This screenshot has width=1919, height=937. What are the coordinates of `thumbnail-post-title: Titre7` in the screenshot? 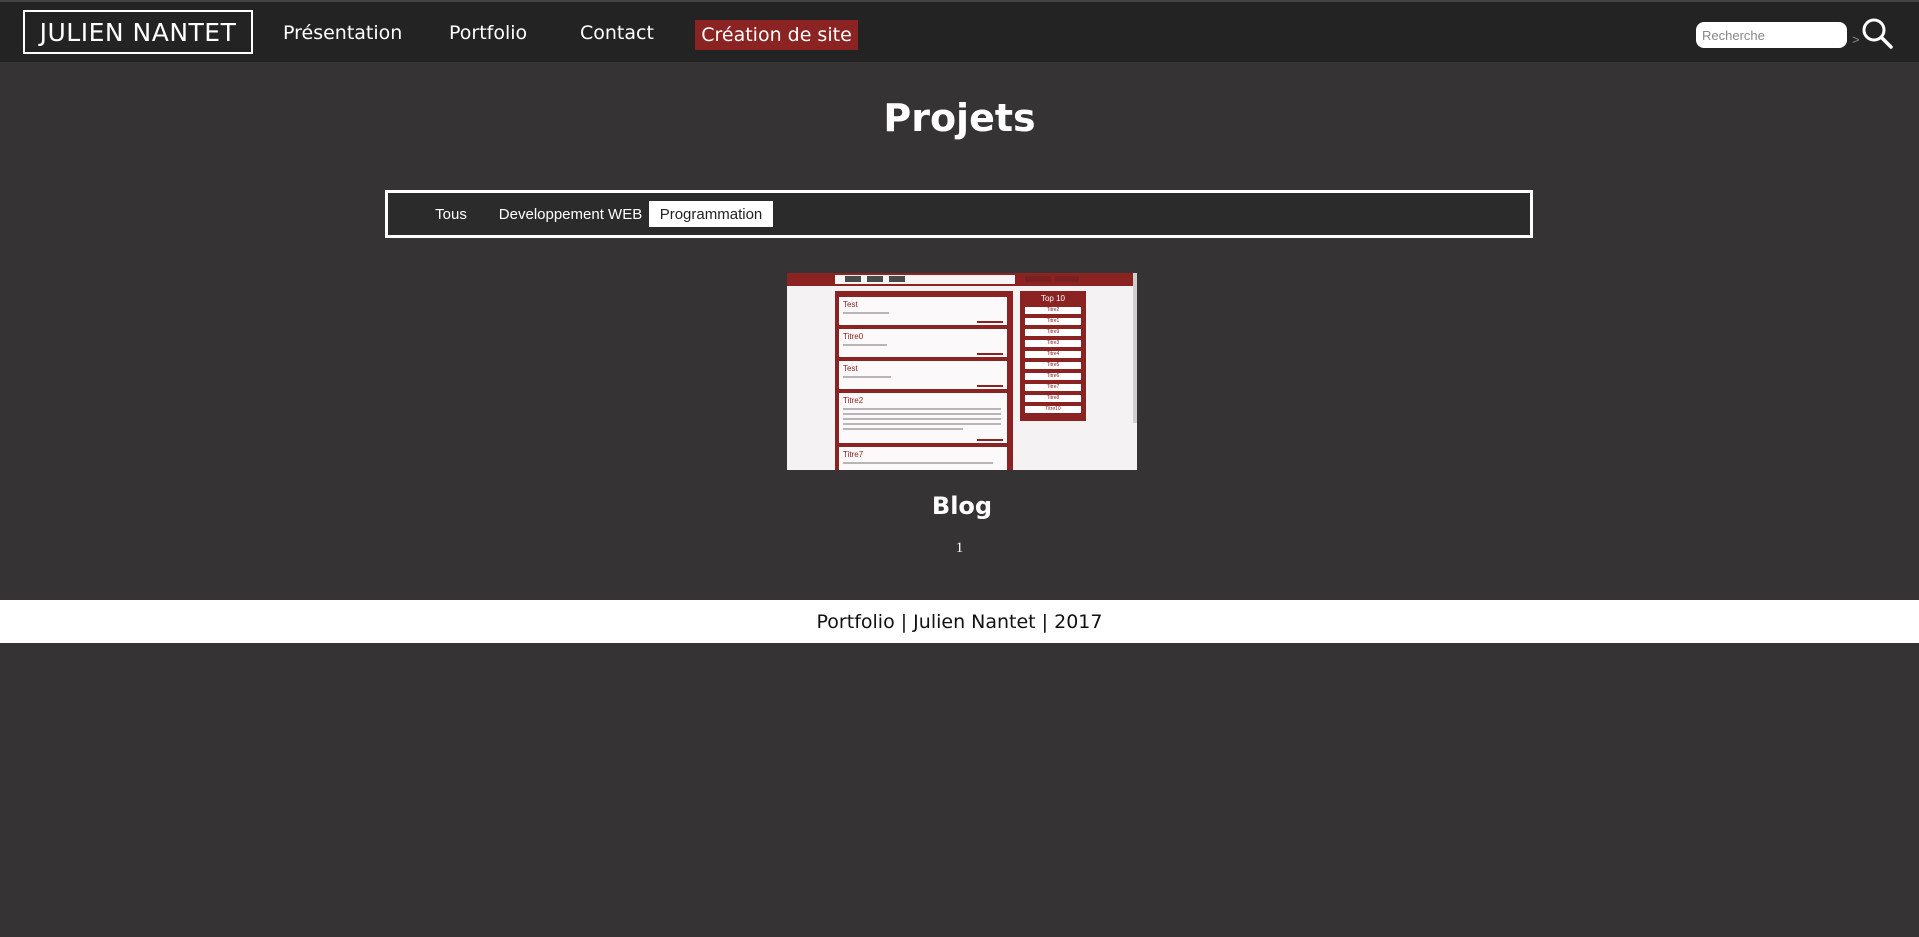 It's located at (853, 454).